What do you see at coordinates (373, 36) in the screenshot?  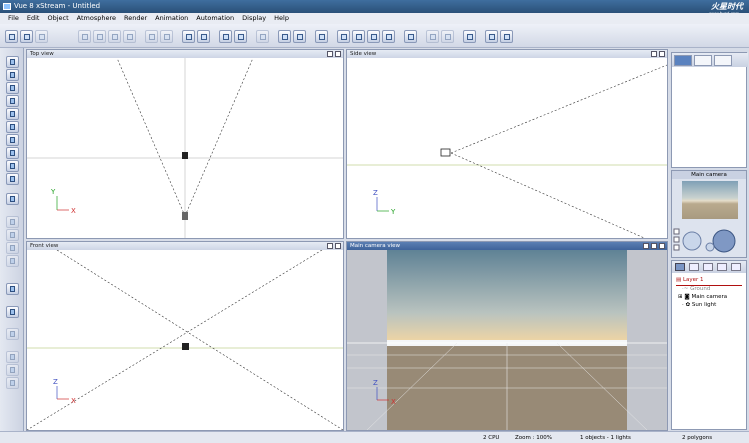 I see `zoom-fit-icon` at bounding box center [373, 36].